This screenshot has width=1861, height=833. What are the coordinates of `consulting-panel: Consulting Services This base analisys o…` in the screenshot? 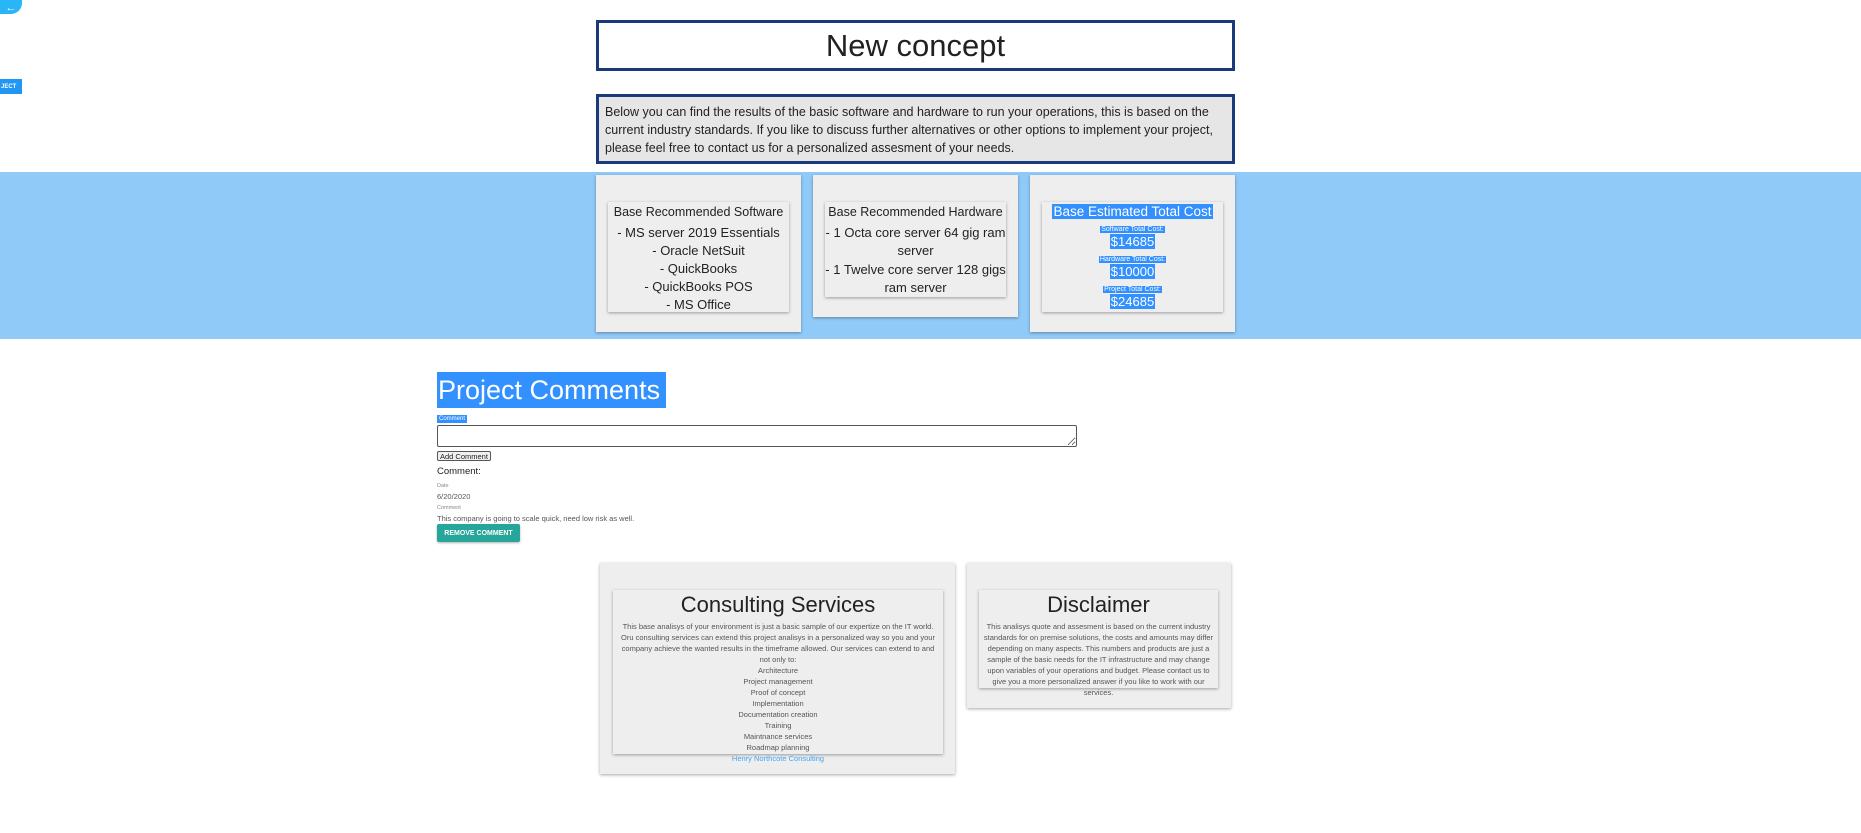 It's located at (778, 676).